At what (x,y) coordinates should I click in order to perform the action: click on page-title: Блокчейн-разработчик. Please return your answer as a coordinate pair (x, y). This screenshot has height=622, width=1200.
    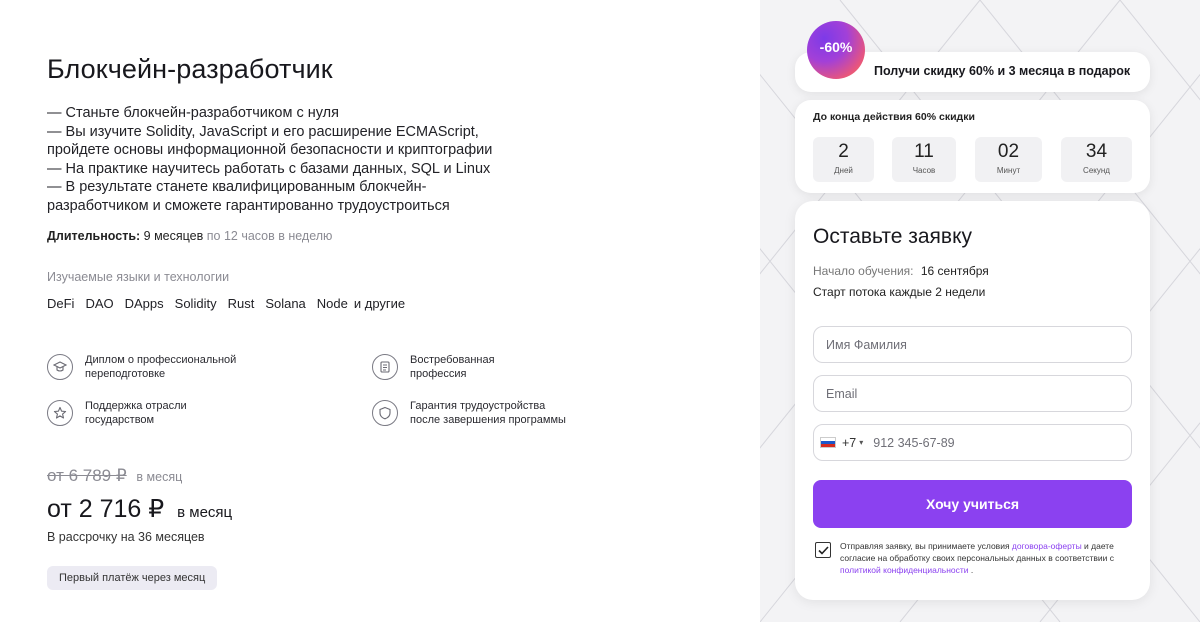
    Looking at the image, I should click on (190, 69).